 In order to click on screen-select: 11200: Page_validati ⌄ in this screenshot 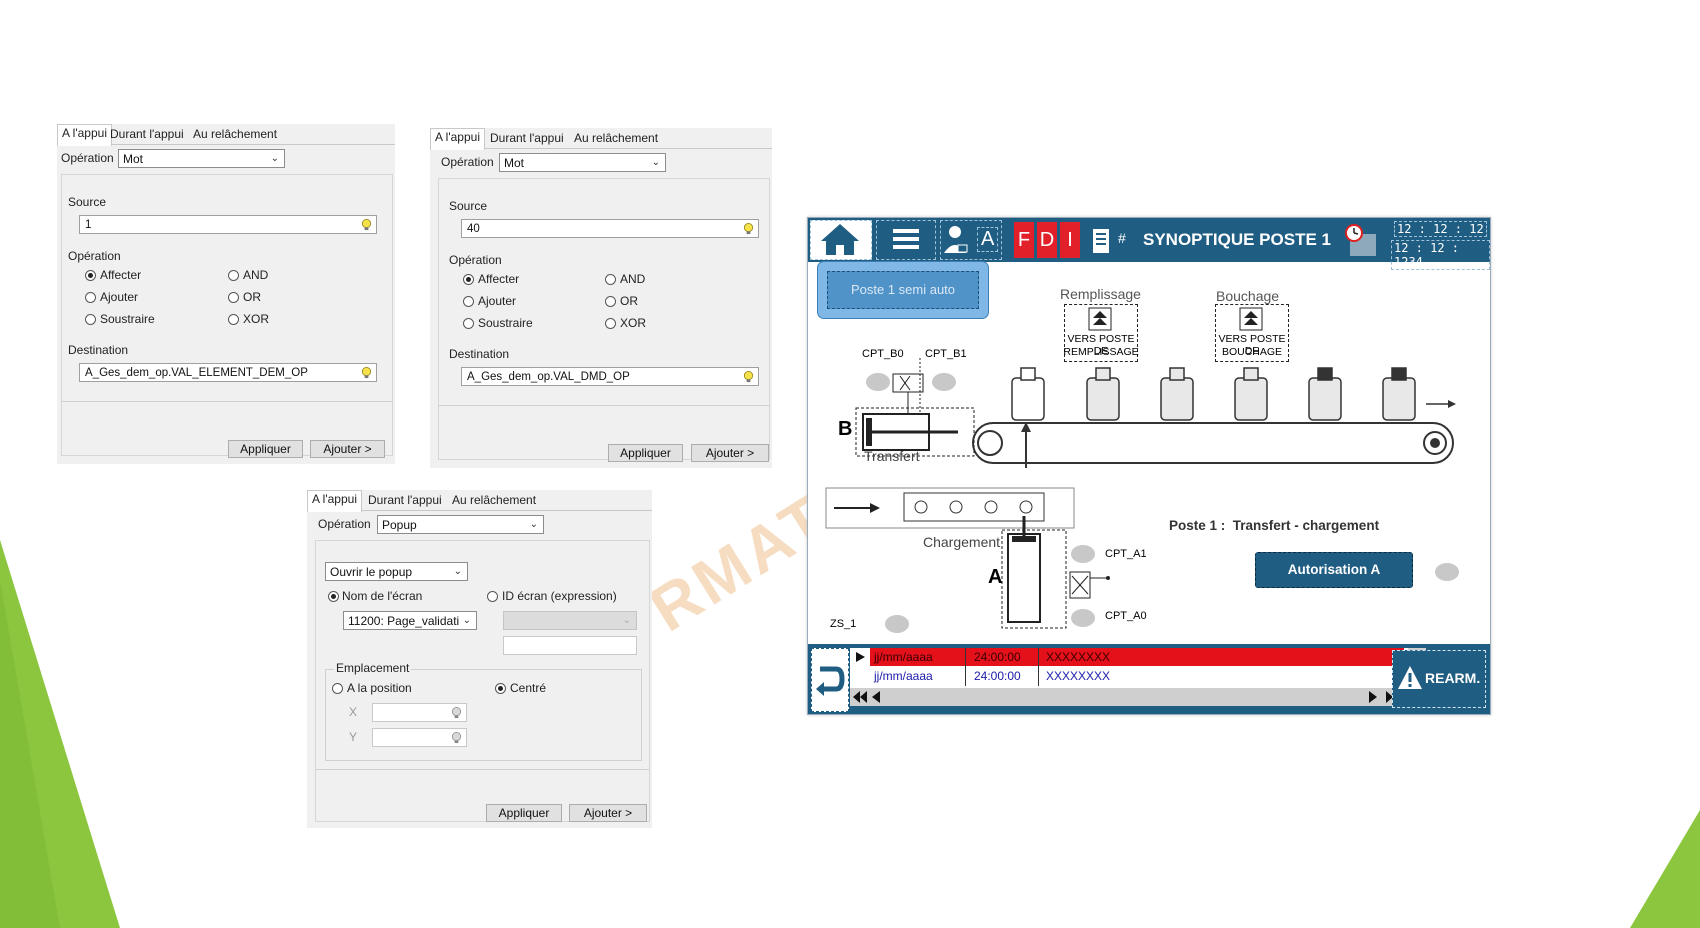, I will do `click(410, 620)`.